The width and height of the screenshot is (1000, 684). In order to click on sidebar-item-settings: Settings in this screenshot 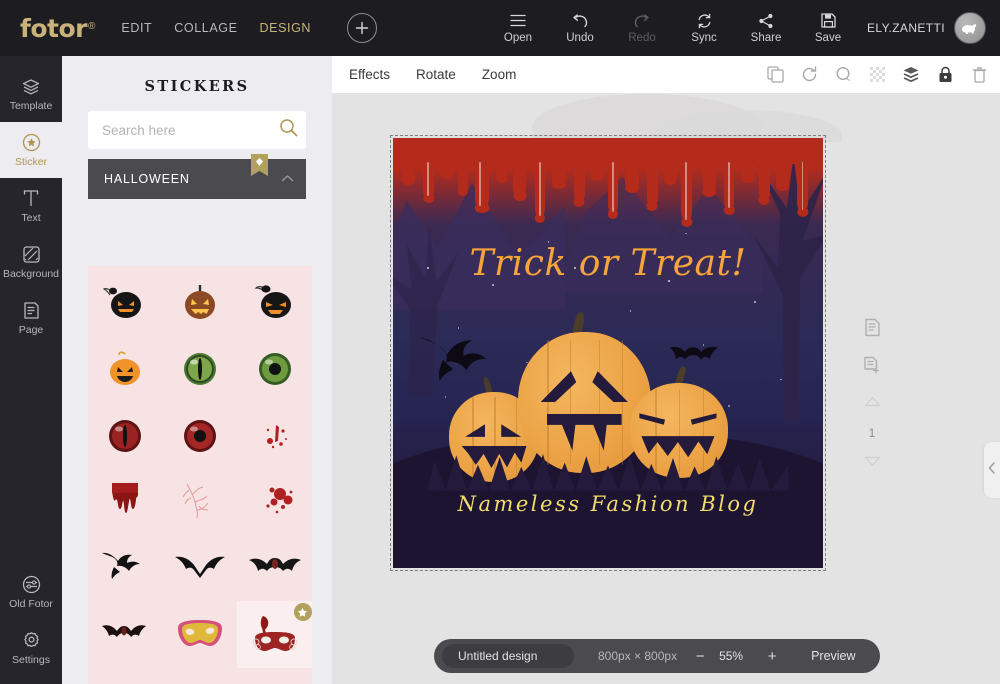, I will do `click(31, 648)`.